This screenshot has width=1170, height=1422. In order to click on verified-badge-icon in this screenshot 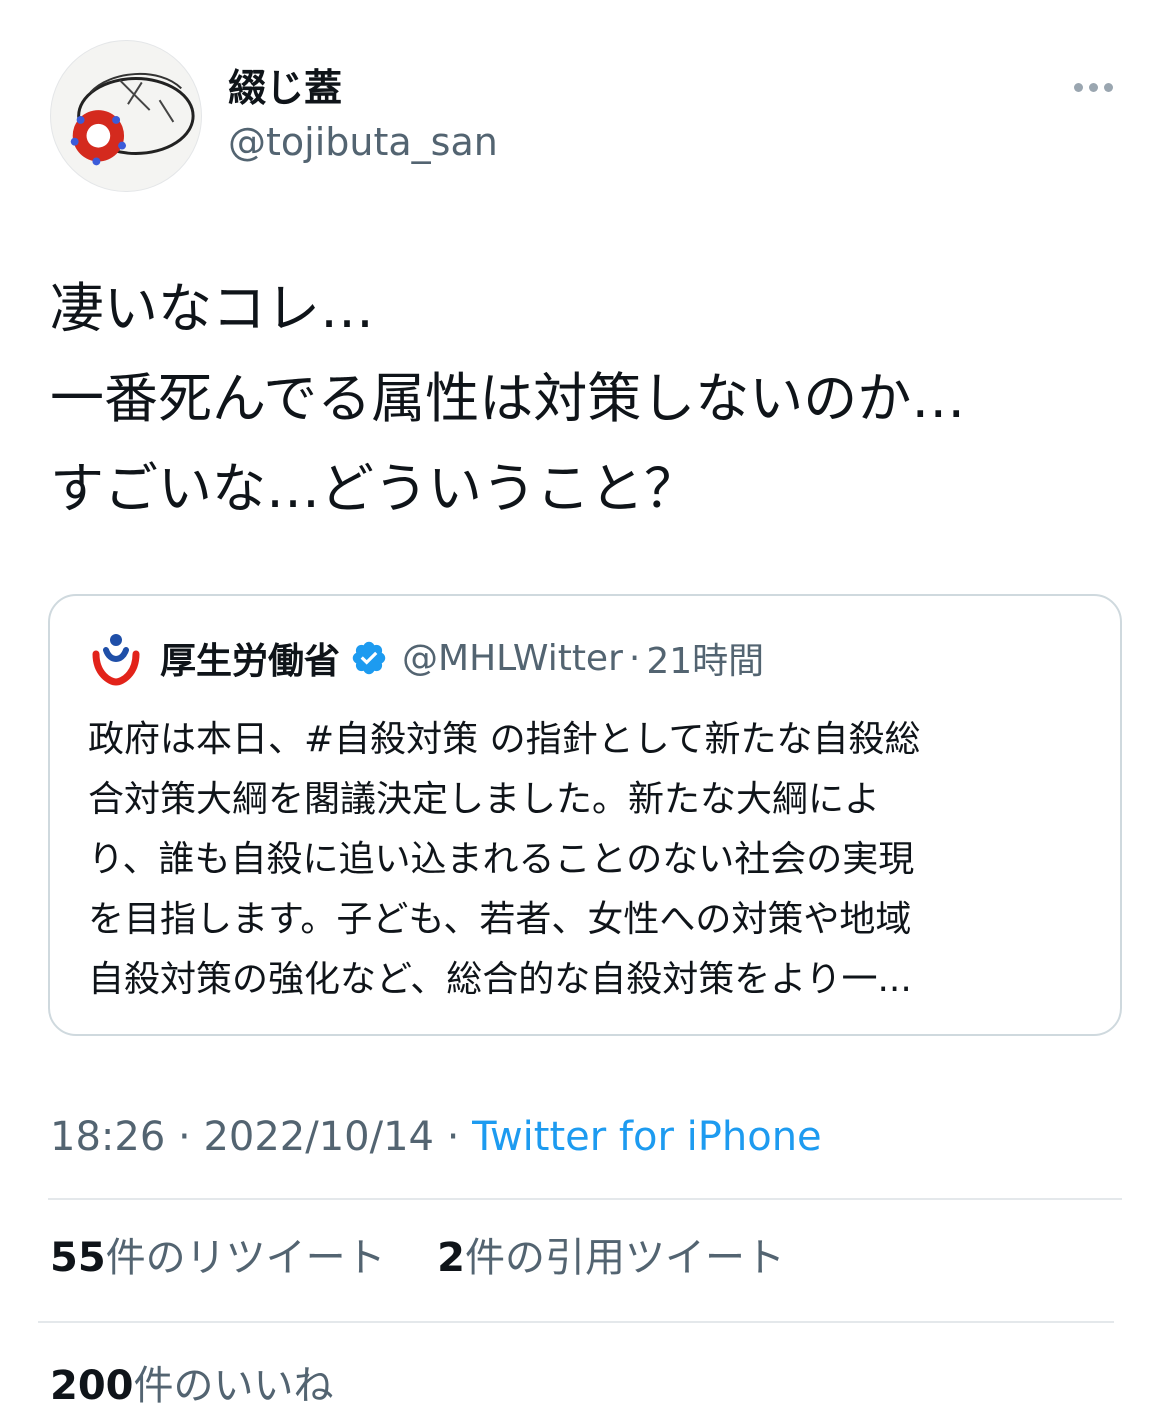, I will do `click(369, 658)`.